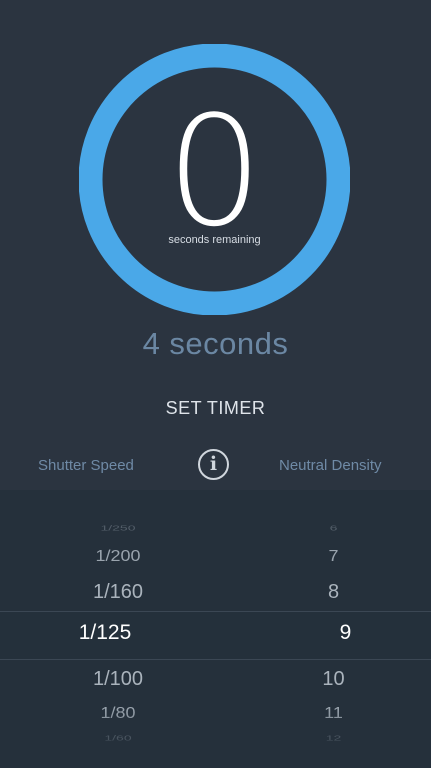 The height and width of the screenshot is (768, 431). What do you see at coordinates (118, 679) in the screenshot?
I see `shutter-speed-option: 1/100` at bounding box center [118, 679].